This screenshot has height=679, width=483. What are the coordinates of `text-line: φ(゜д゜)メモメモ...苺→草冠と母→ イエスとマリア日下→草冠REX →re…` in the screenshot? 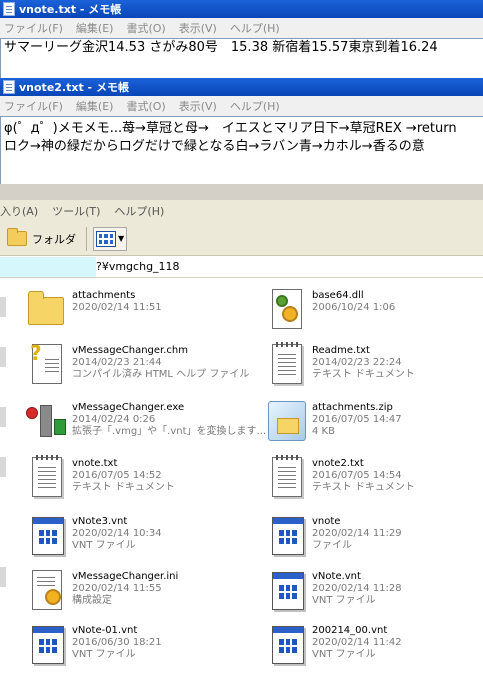 It's located at (230, 128).